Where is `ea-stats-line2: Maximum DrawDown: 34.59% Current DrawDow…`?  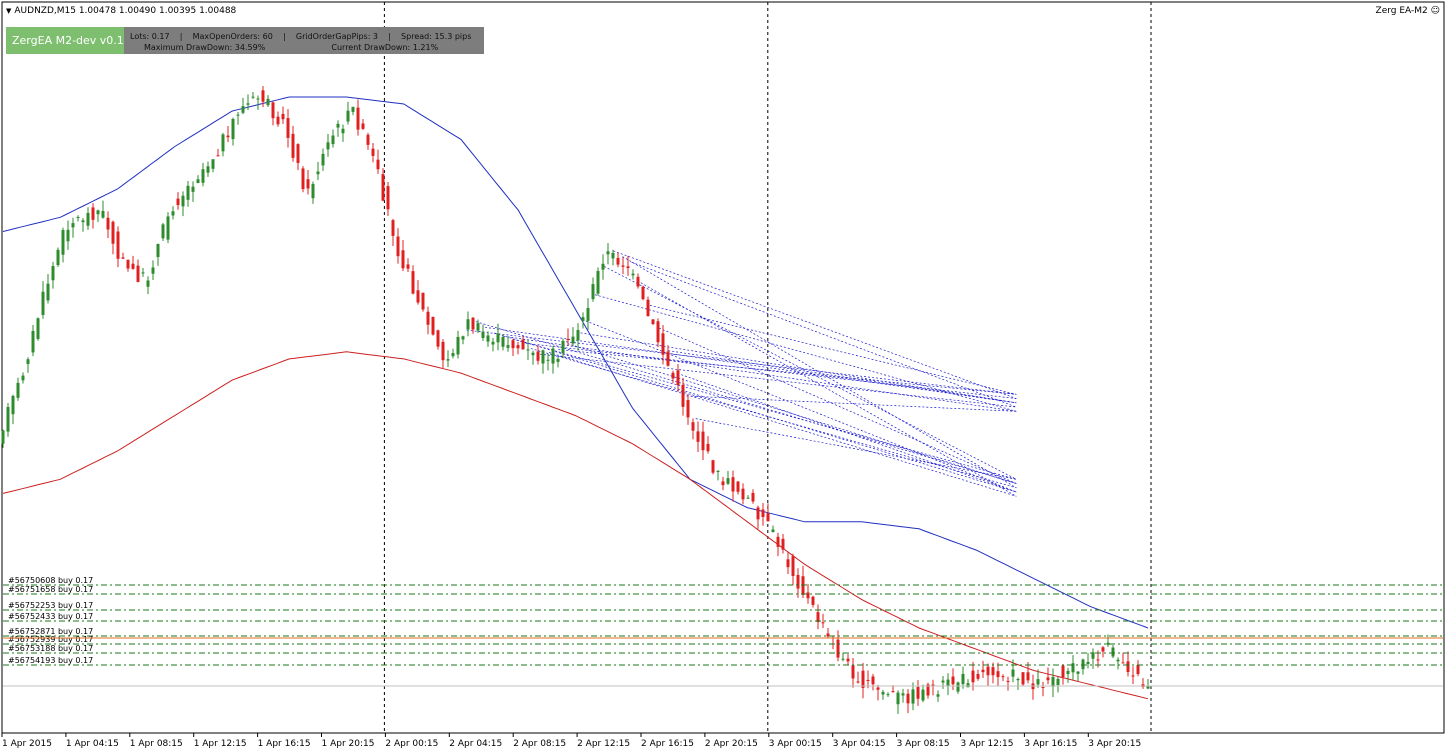
ea-stats-line2: Maximum DrawDown: 34.59% Current DrawDow… is located at coordinates (291, 47).